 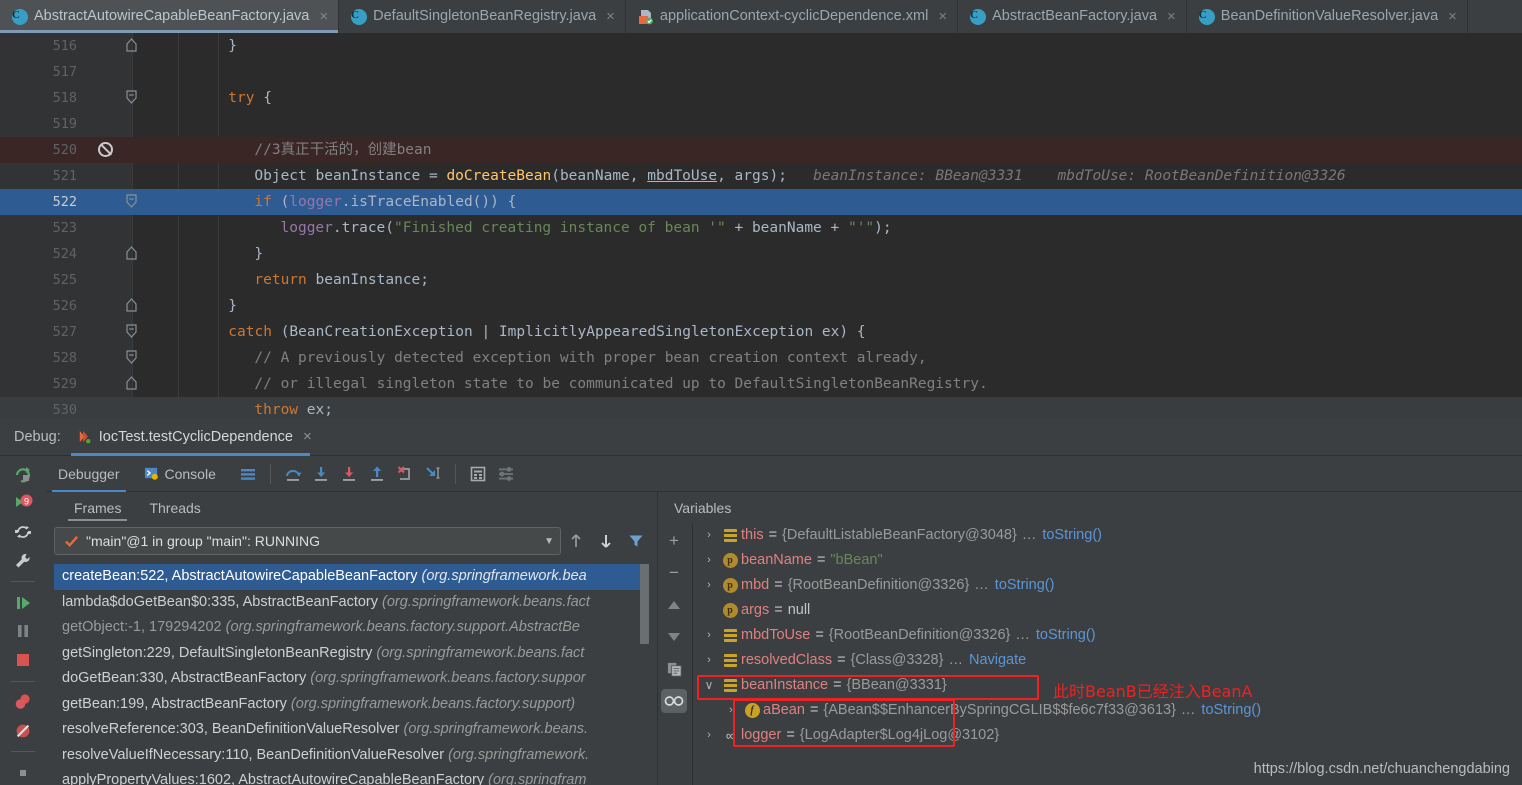 I want to click on code-line: 526}, so click(x=761, y=306).